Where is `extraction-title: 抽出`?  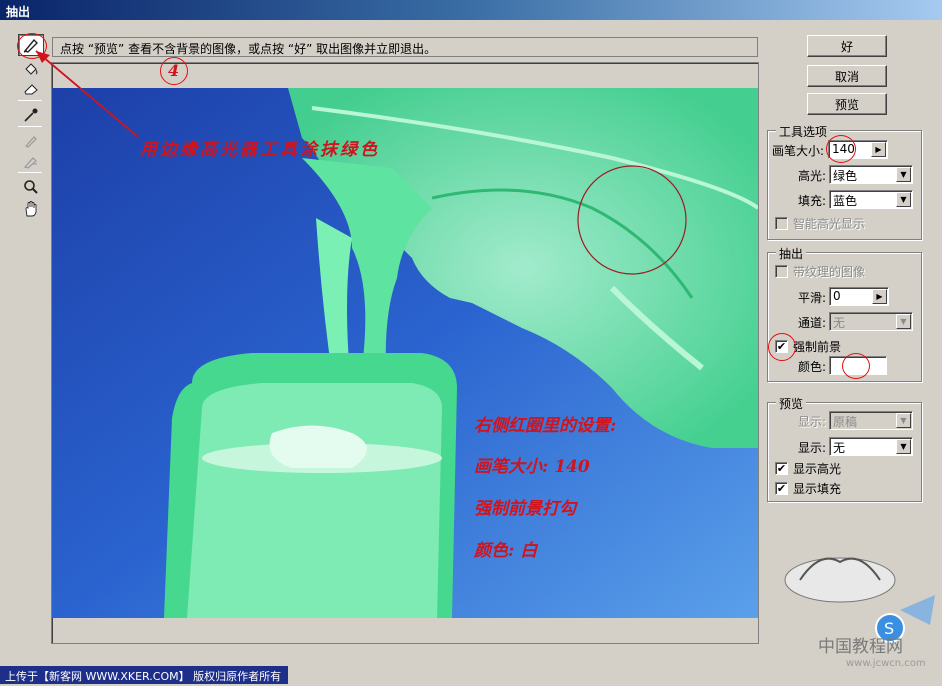
extraction-title: 抽出 is located at coordinates (791, 253).